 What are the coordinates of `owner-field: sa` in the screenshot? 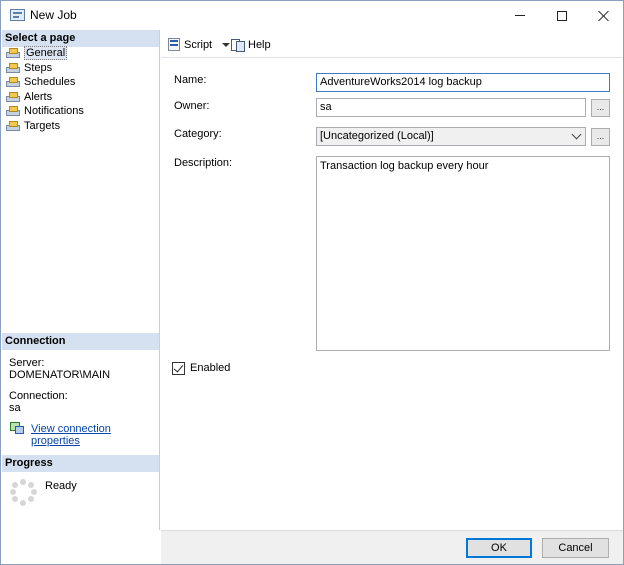 It's located at (451, 107).